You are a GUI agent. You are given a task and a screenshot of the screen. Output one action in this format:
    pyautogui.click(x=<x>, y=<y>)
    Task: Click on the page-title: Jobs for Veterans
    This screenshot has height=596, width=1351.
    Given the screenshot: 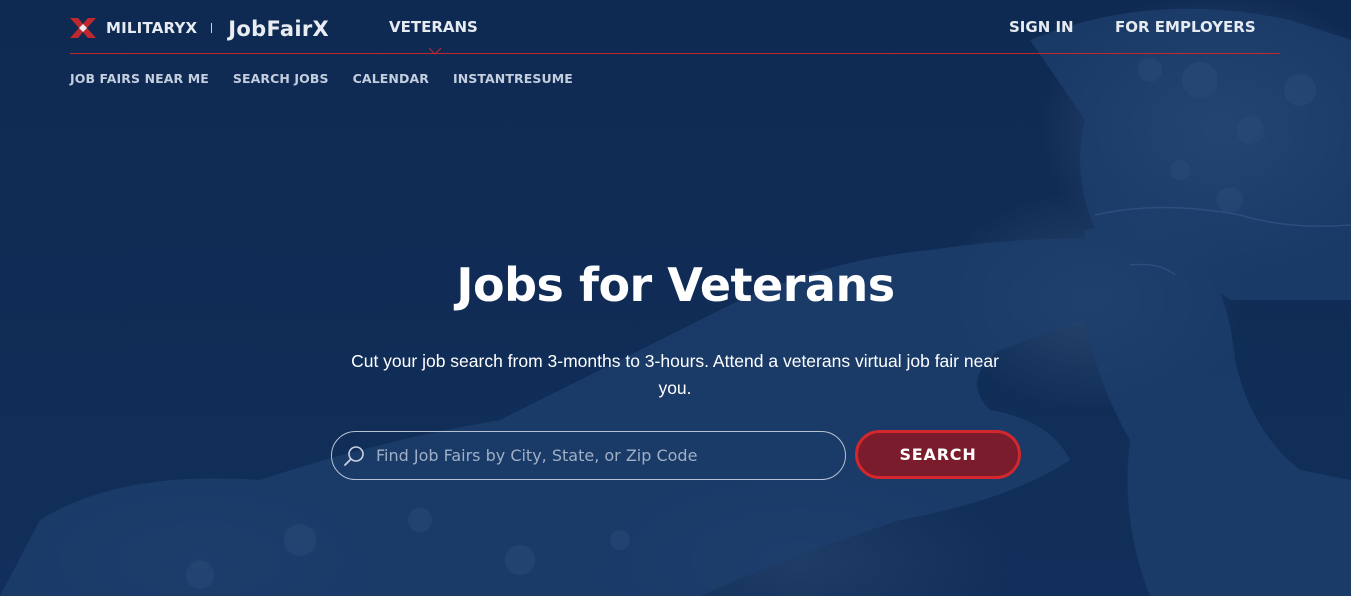 What is the action you would take?
    pyautogui.click(x=675, y=285)
    